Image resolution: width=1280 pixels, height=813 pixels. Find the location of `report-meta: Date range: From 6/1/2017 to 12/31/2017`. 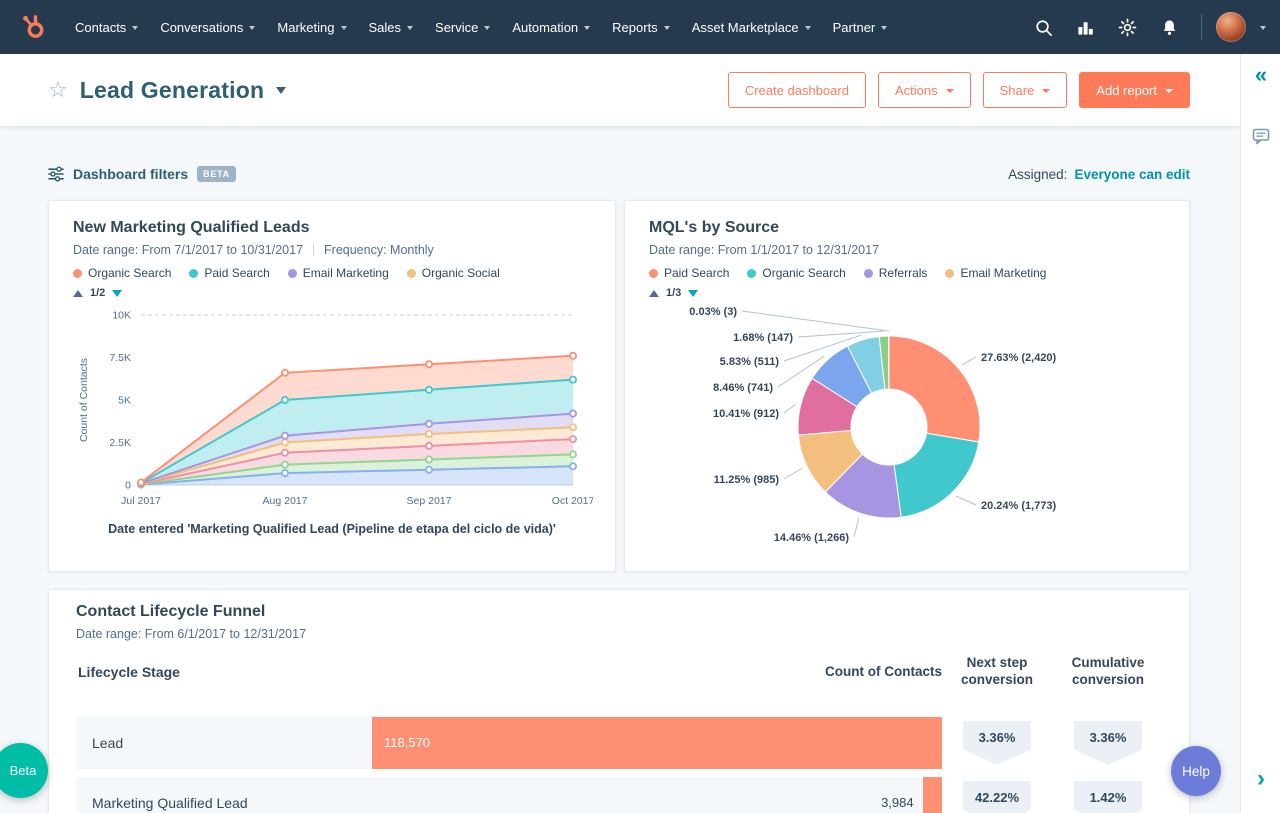

report-meta: Date range: From 6/1/2017 to 12/31/2017 is located at coordinates (619, 634).